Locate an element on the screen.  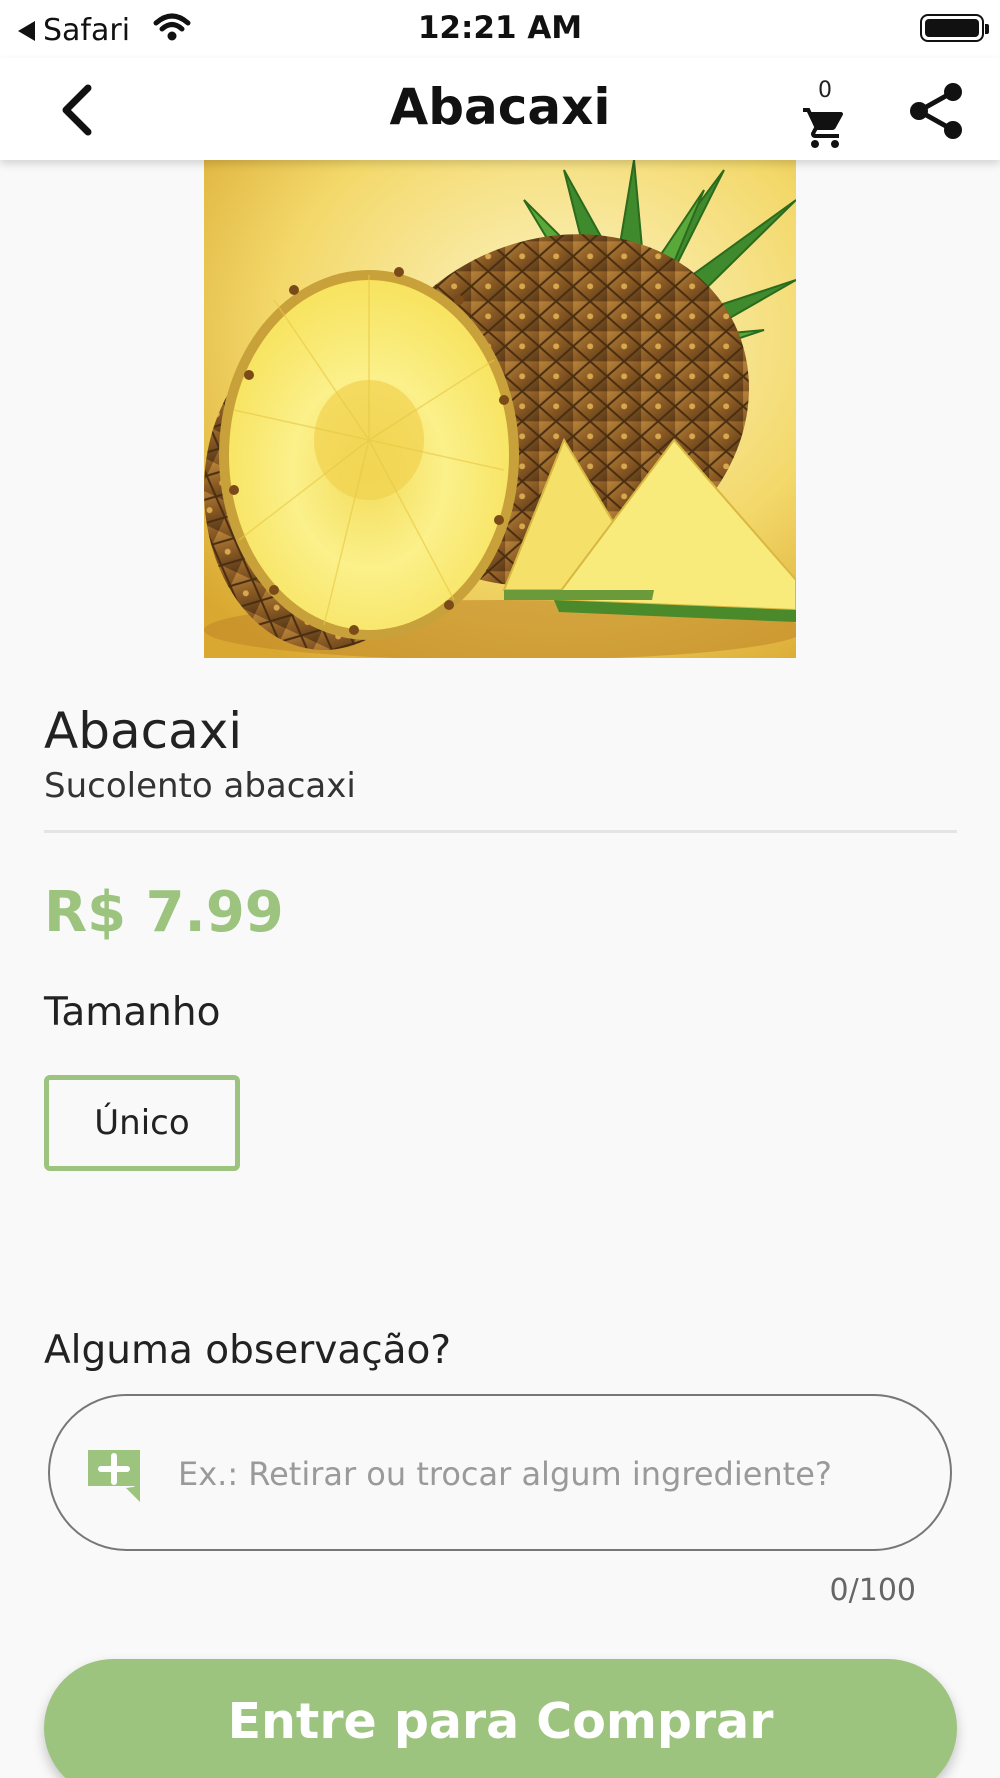
status-time: 12:21 AM is located at coordinates (500, 28).